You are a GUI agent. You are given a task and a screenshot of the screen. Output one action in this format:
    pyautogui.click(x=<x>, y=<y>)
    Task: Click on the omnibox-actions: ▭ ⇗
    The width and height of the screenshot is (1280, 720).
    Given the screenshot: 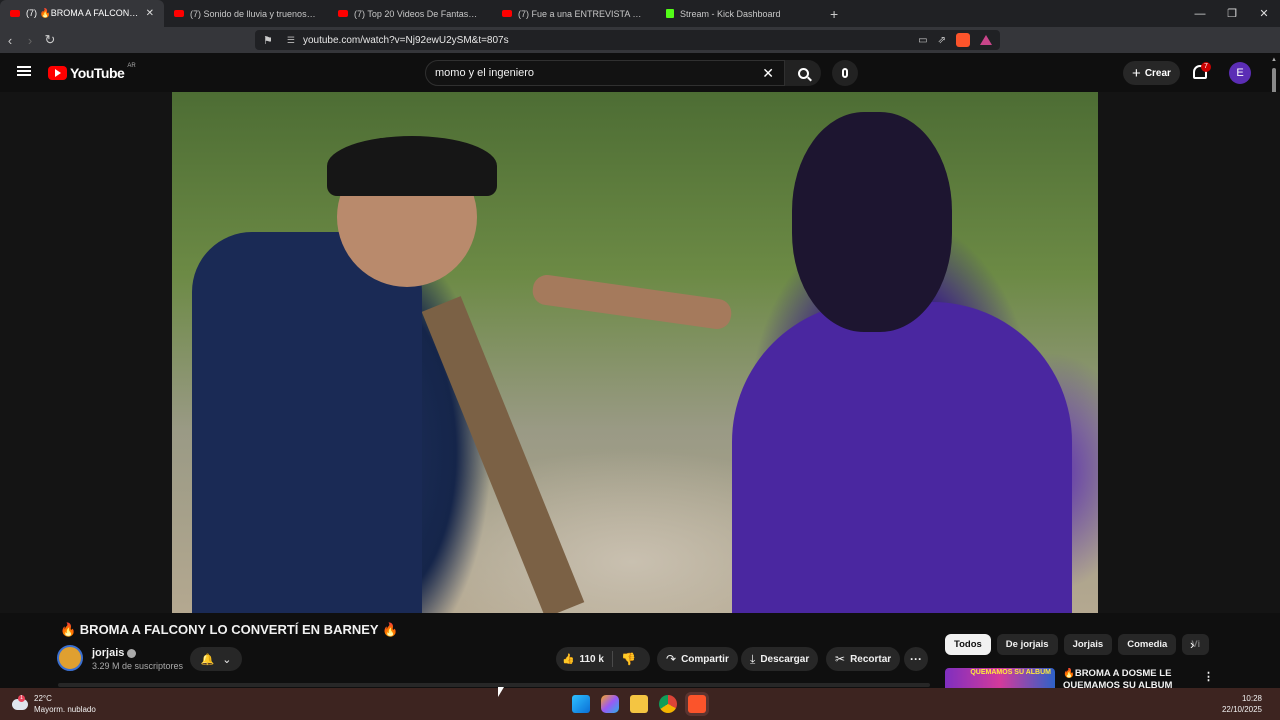 What is the action you would take?
    pyautogui.click(x=955, y=40)
    